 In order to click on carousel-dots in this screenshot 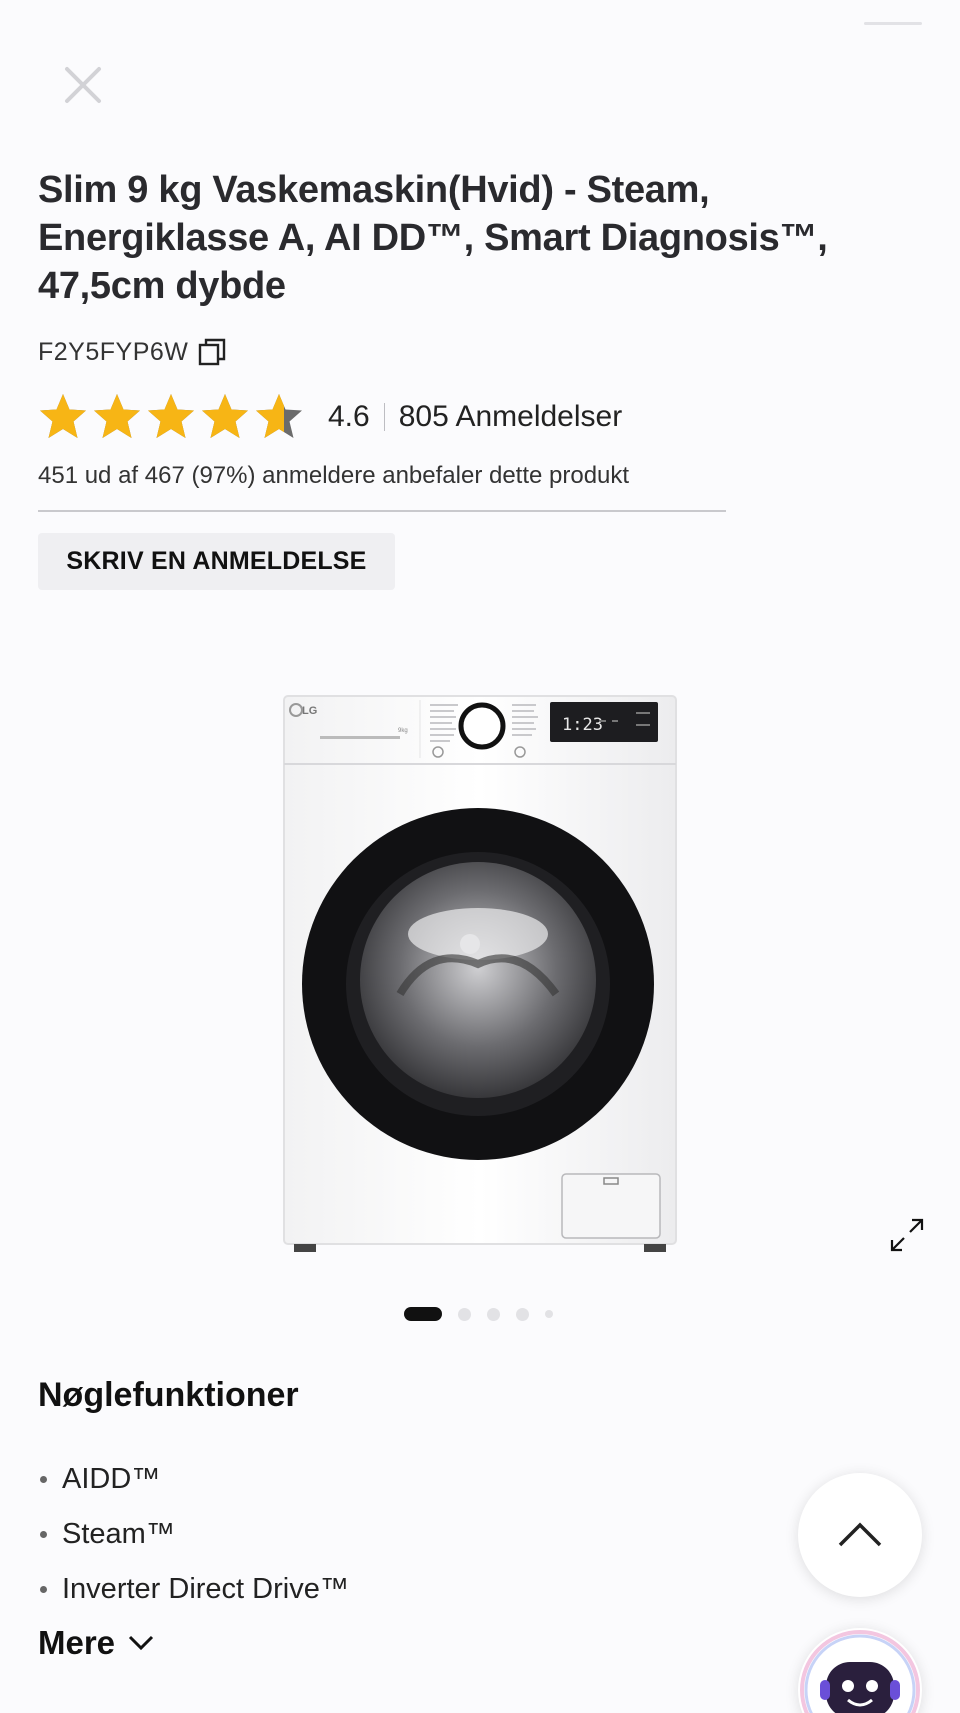, I will do `click(478, 1314)`.